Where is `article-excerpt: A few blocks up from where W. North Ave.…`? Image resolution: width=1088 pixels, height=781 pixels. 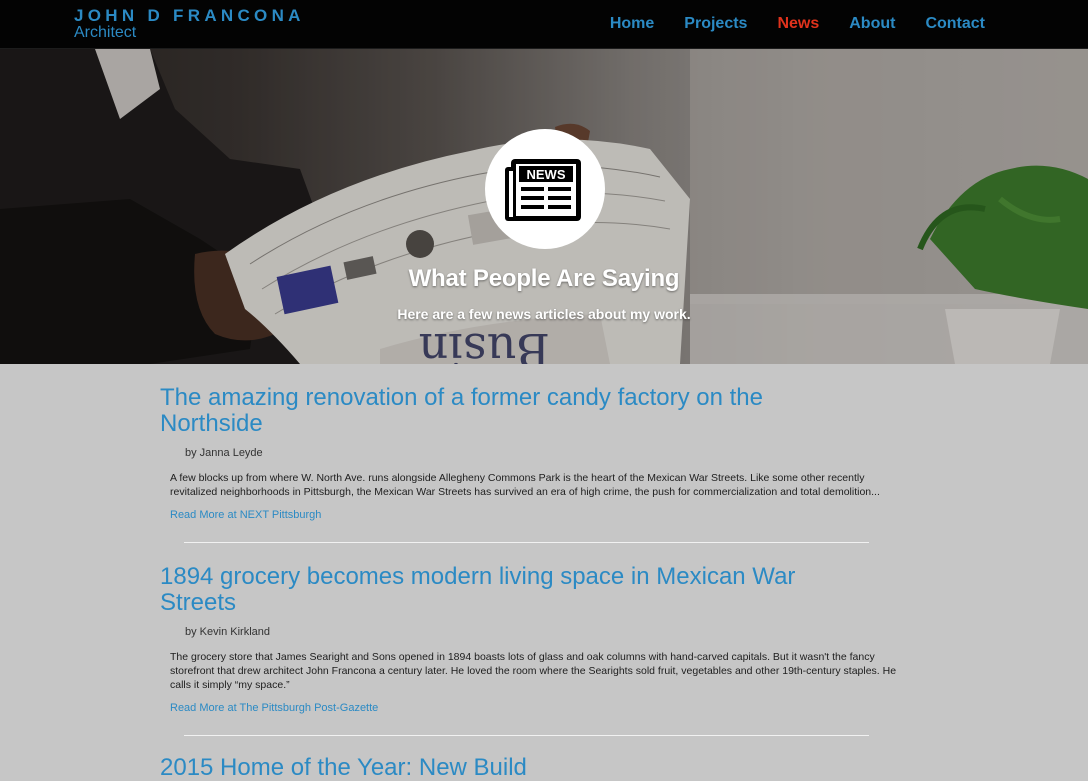 article-excerpt: A few blocks up from where W. North Ave.… is located at coordinates (525, 485).